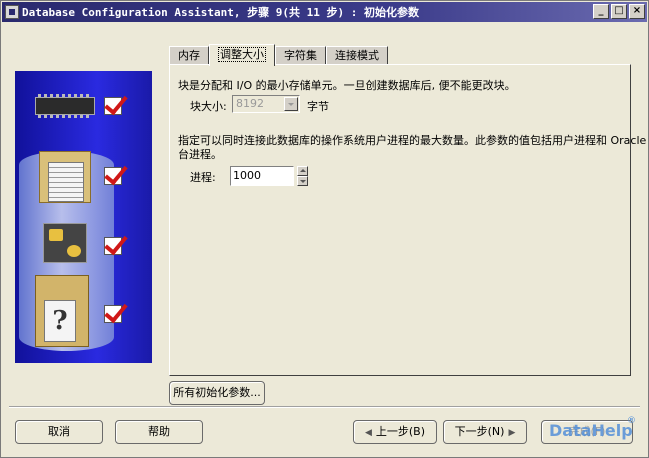  Describe the element at coordinates (512, 433) in the screenshot. I see `arrow-right-icon: ▶` at that location.